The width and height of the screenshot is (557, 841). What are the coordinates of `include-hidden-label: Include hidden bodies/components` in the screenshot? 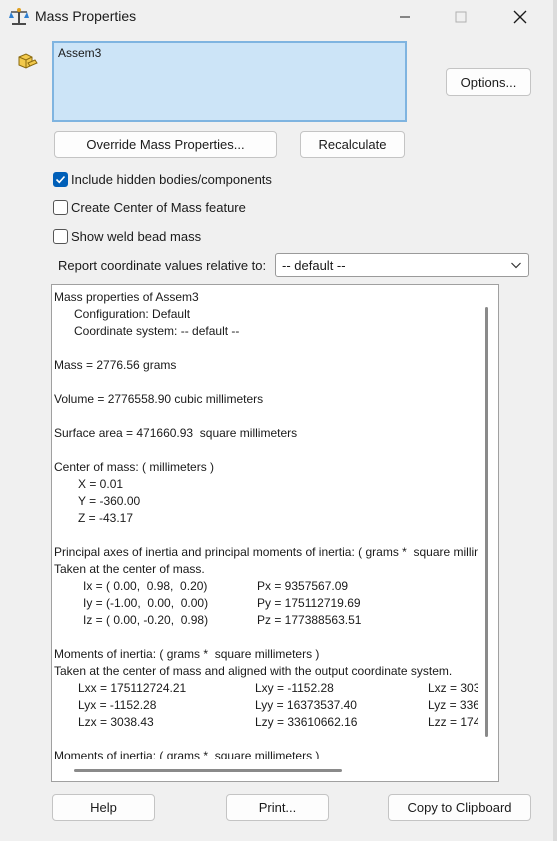 It's located at (171, 179).